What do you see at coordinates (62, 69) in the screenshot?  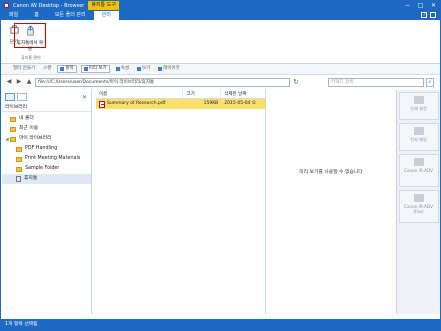 I see `items-icon` at bounding box center [62, 69].